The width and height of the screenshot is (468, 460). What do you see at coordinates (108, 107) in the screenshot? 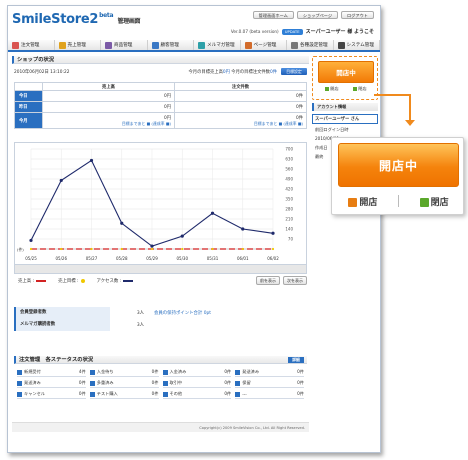
I see `sales-cell: 0円` at bounding box center [108, 107].